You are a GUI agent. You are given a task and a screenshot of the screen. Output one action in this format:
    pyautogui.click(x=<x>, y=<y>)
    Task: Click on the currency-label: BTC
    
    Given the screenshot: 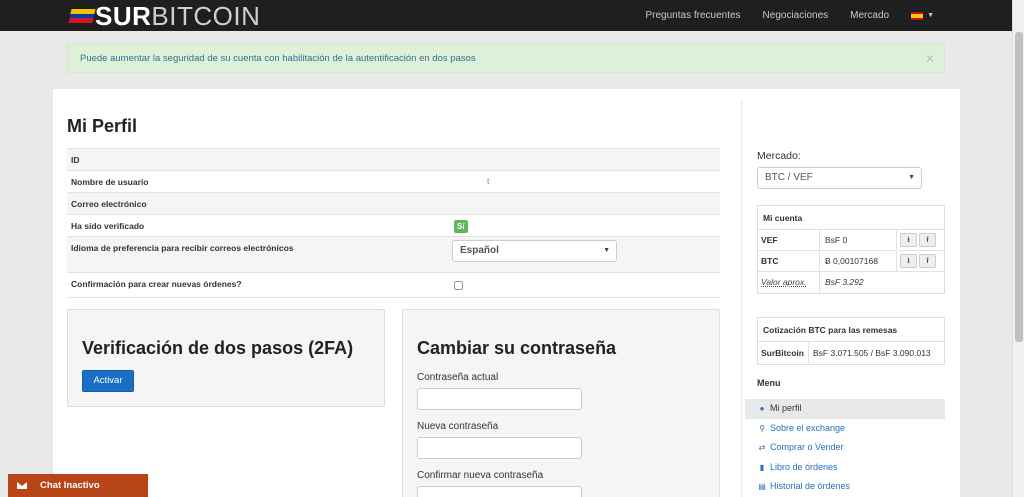 What is the action you would take?
    pyautogui.click(x=770, y=261)
    